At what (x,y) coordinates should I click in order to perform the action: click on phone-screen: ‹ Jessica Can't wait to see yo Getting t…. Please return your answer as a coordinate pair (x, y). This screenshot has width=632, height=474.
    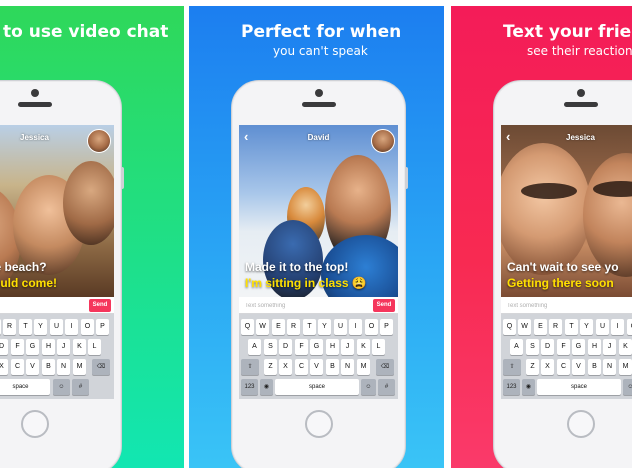
    Looking at the image, I should click on (566, 262).